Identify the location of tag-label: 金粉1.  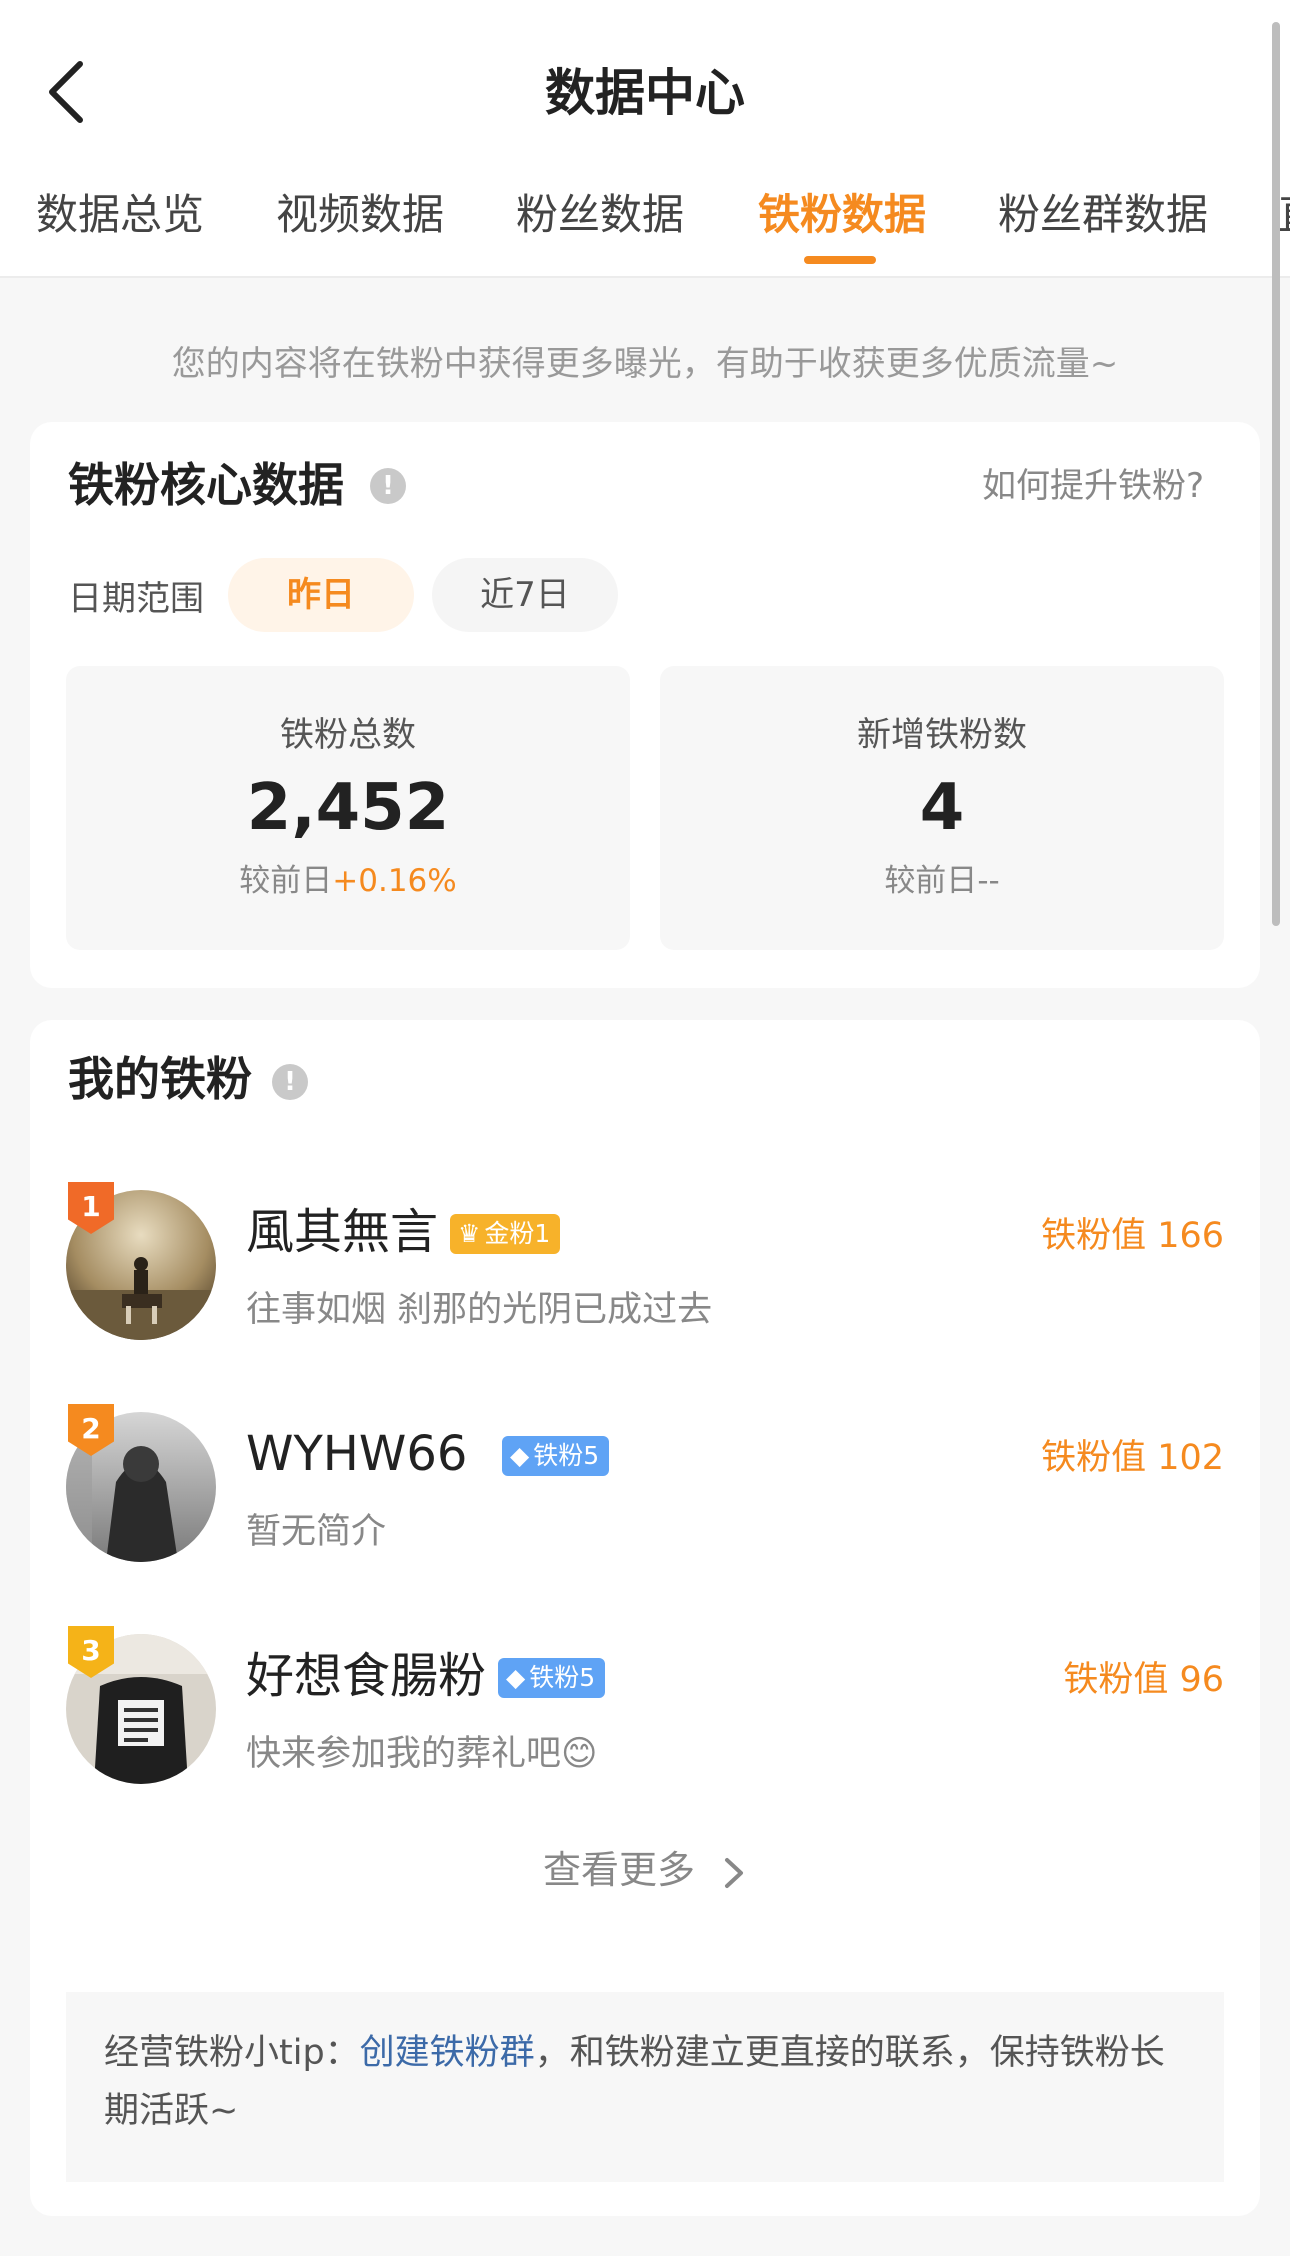
(517, 1233).